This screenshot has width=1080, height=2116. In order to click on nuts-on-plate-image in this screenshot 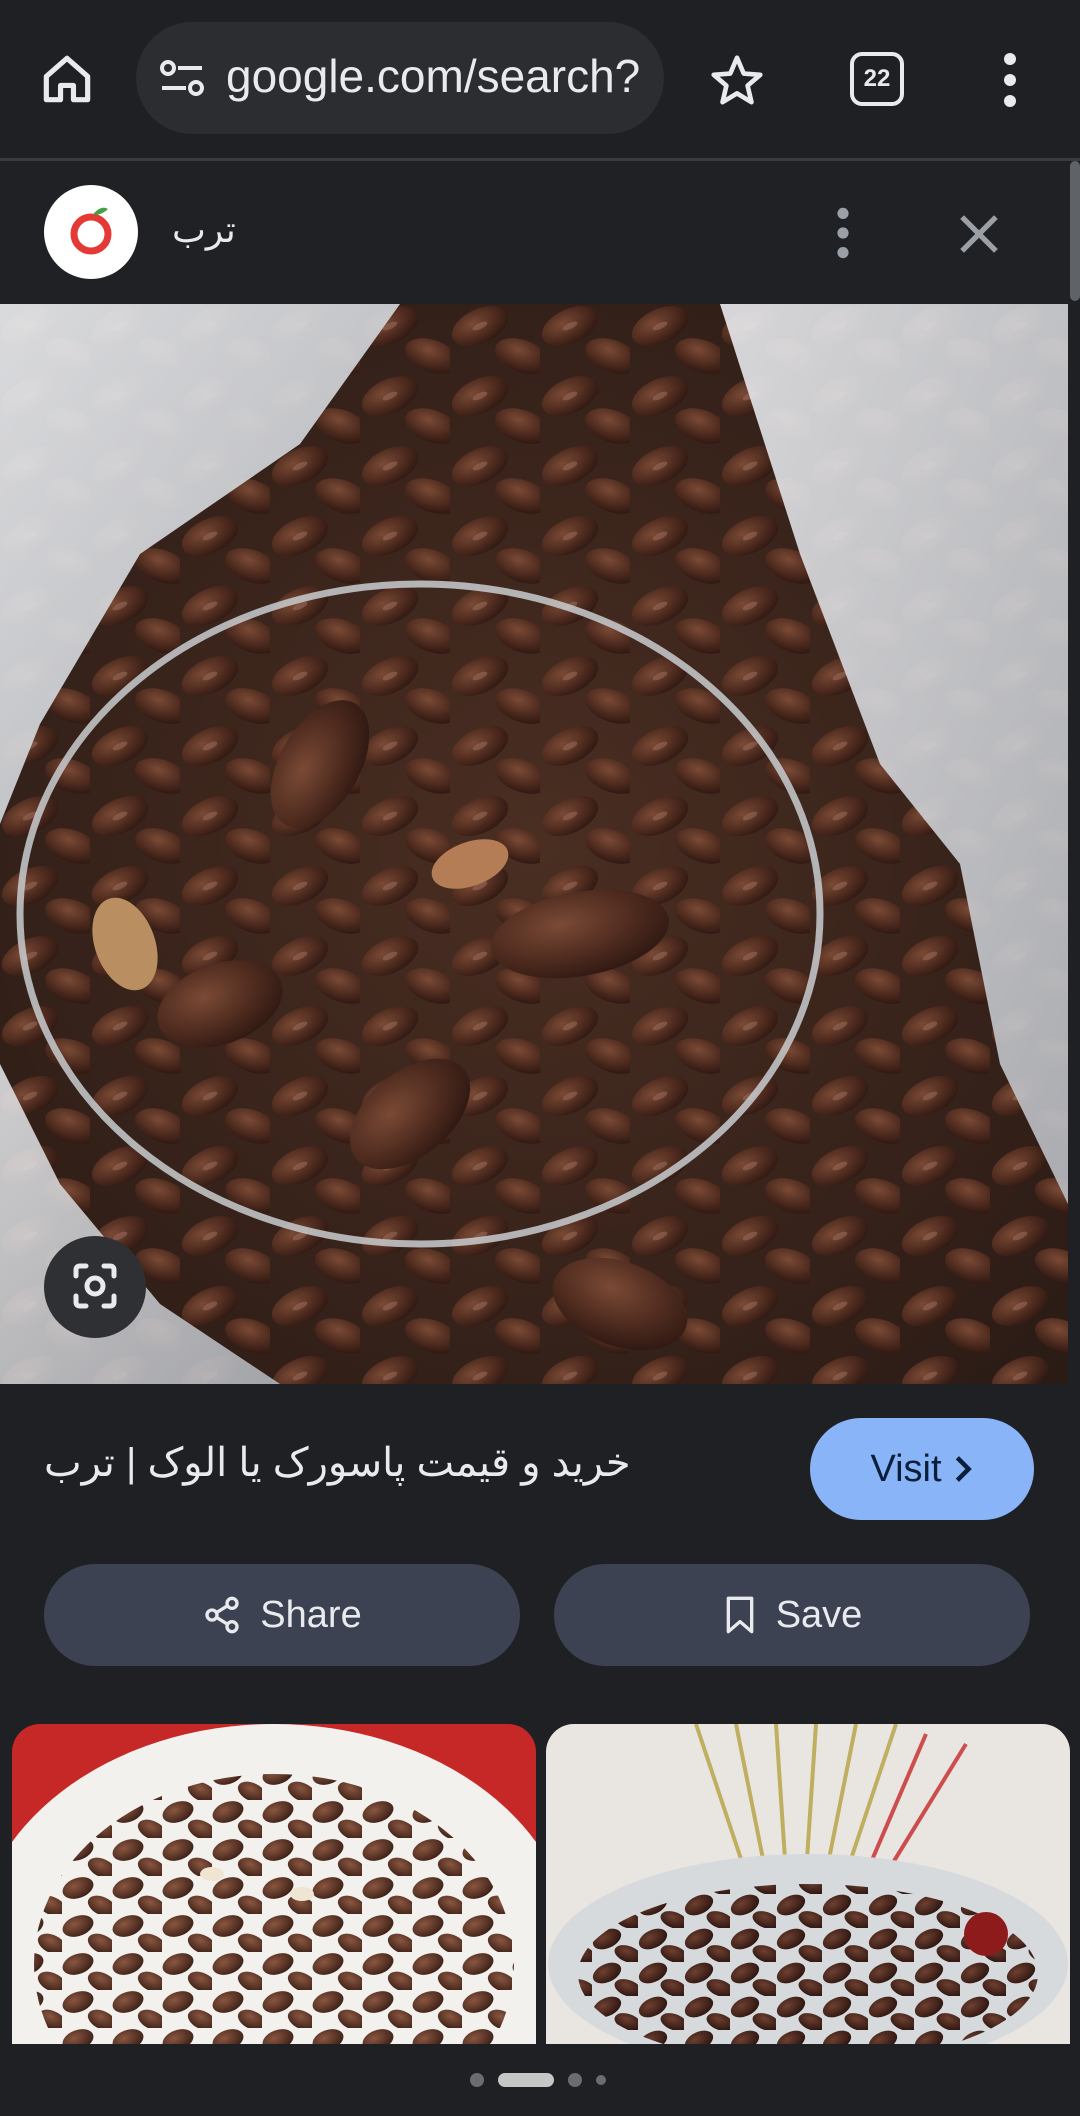, I will do `click(274, 1884)`.